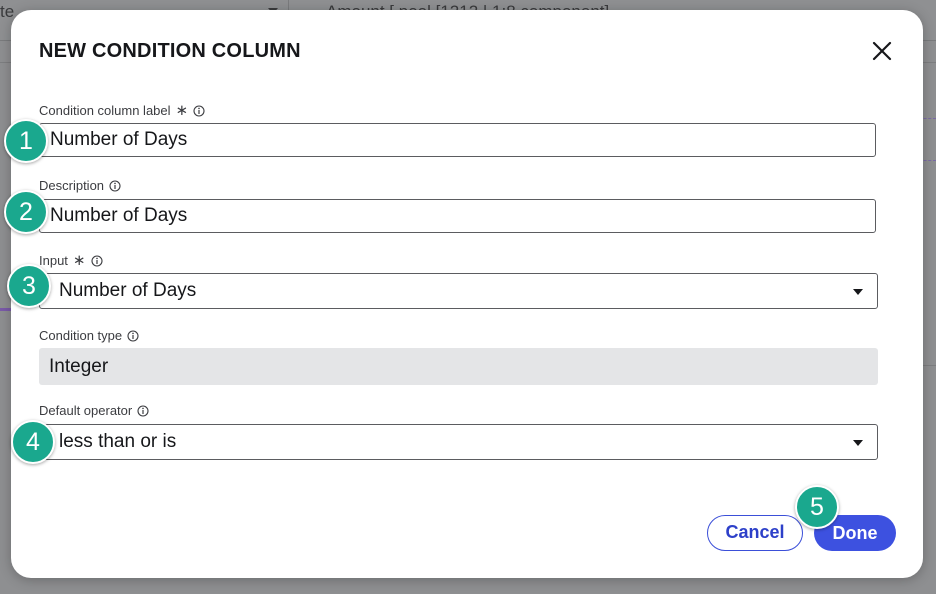 The height and width of the screenshot is (594, 936). Describe the element at coordinates (29, 286) in the screenshot. I see `step-badge-3: 3` at that location.